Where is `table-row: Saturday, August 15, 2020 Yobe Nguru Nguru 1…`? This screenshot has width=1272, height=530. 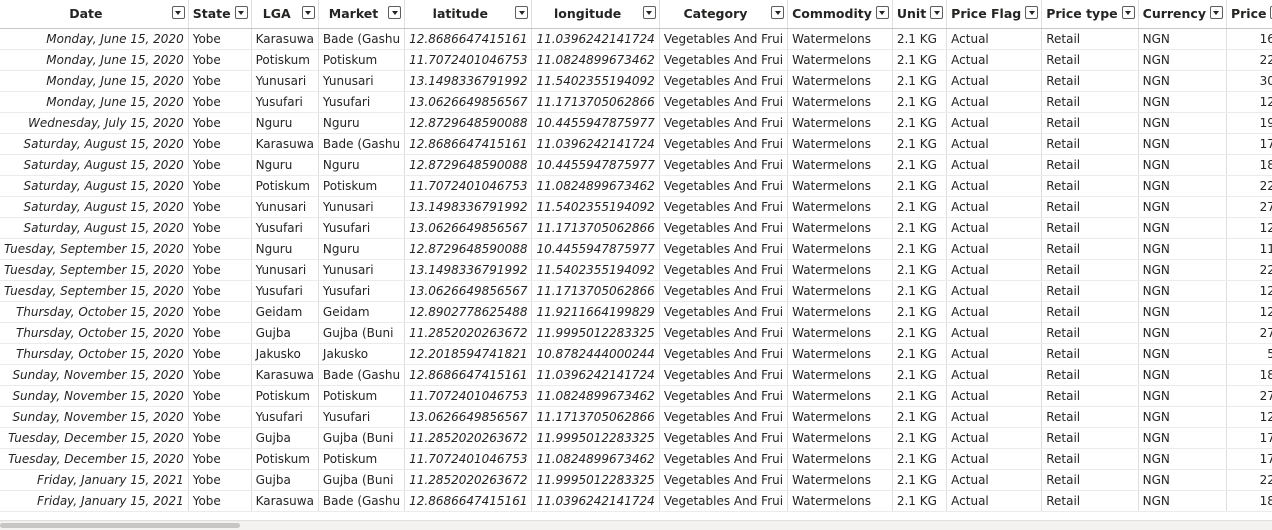 table-row: Saturday, August 15, 2020 Yobe Nguru Nguru 1… is located at coordinates (636, 165).